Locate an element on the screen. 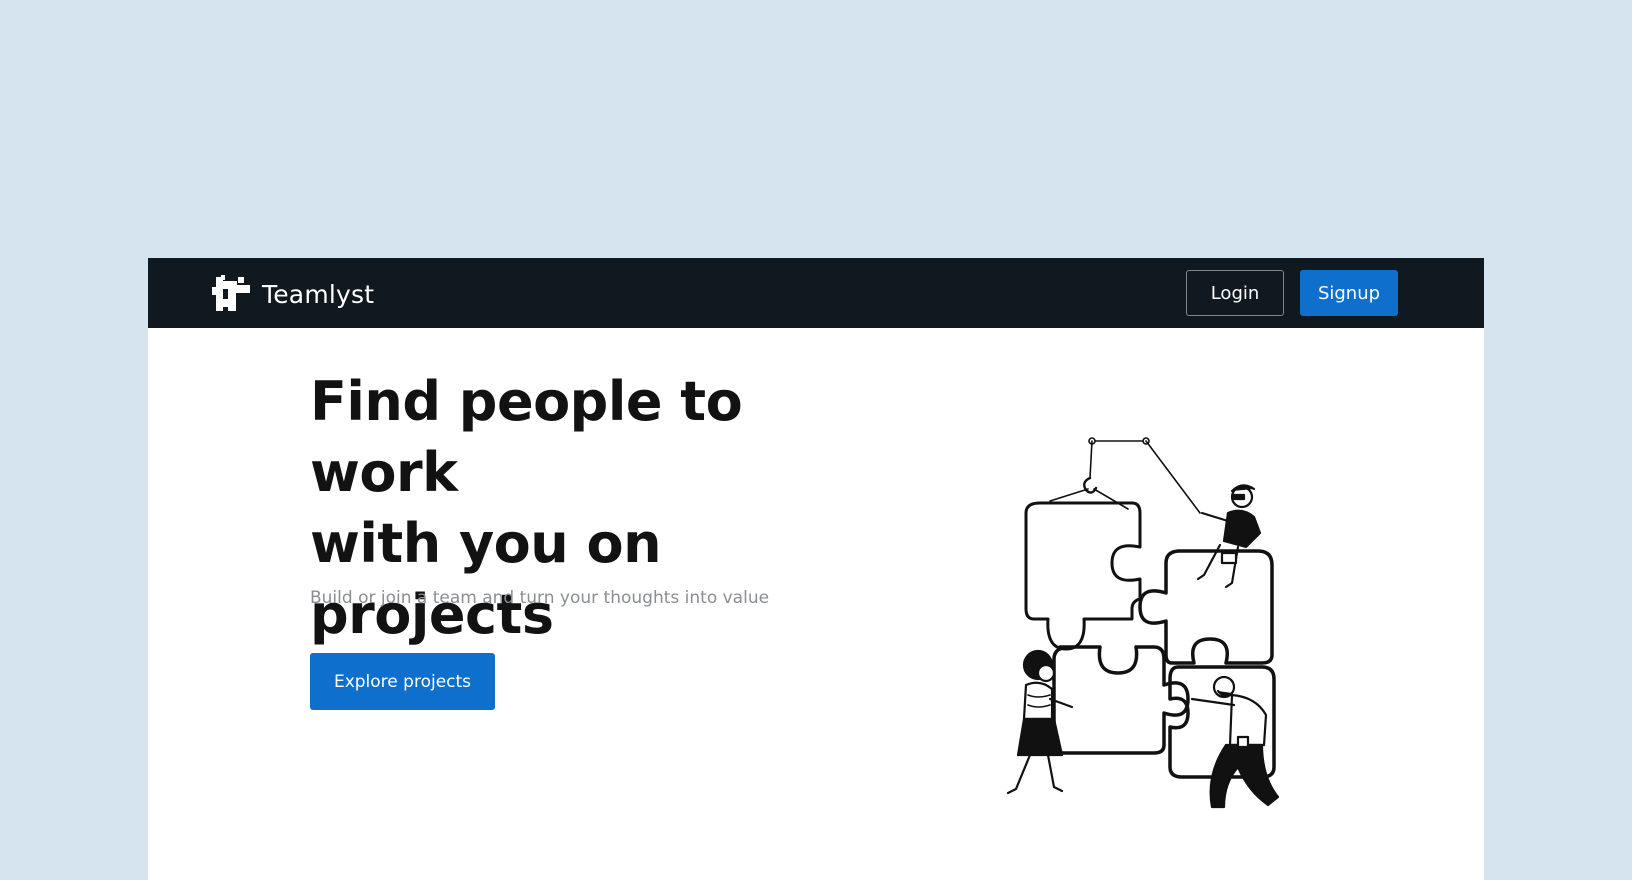 The image size is (1632, 880). person-woman-pushing is located at coordinates (1040, 722).